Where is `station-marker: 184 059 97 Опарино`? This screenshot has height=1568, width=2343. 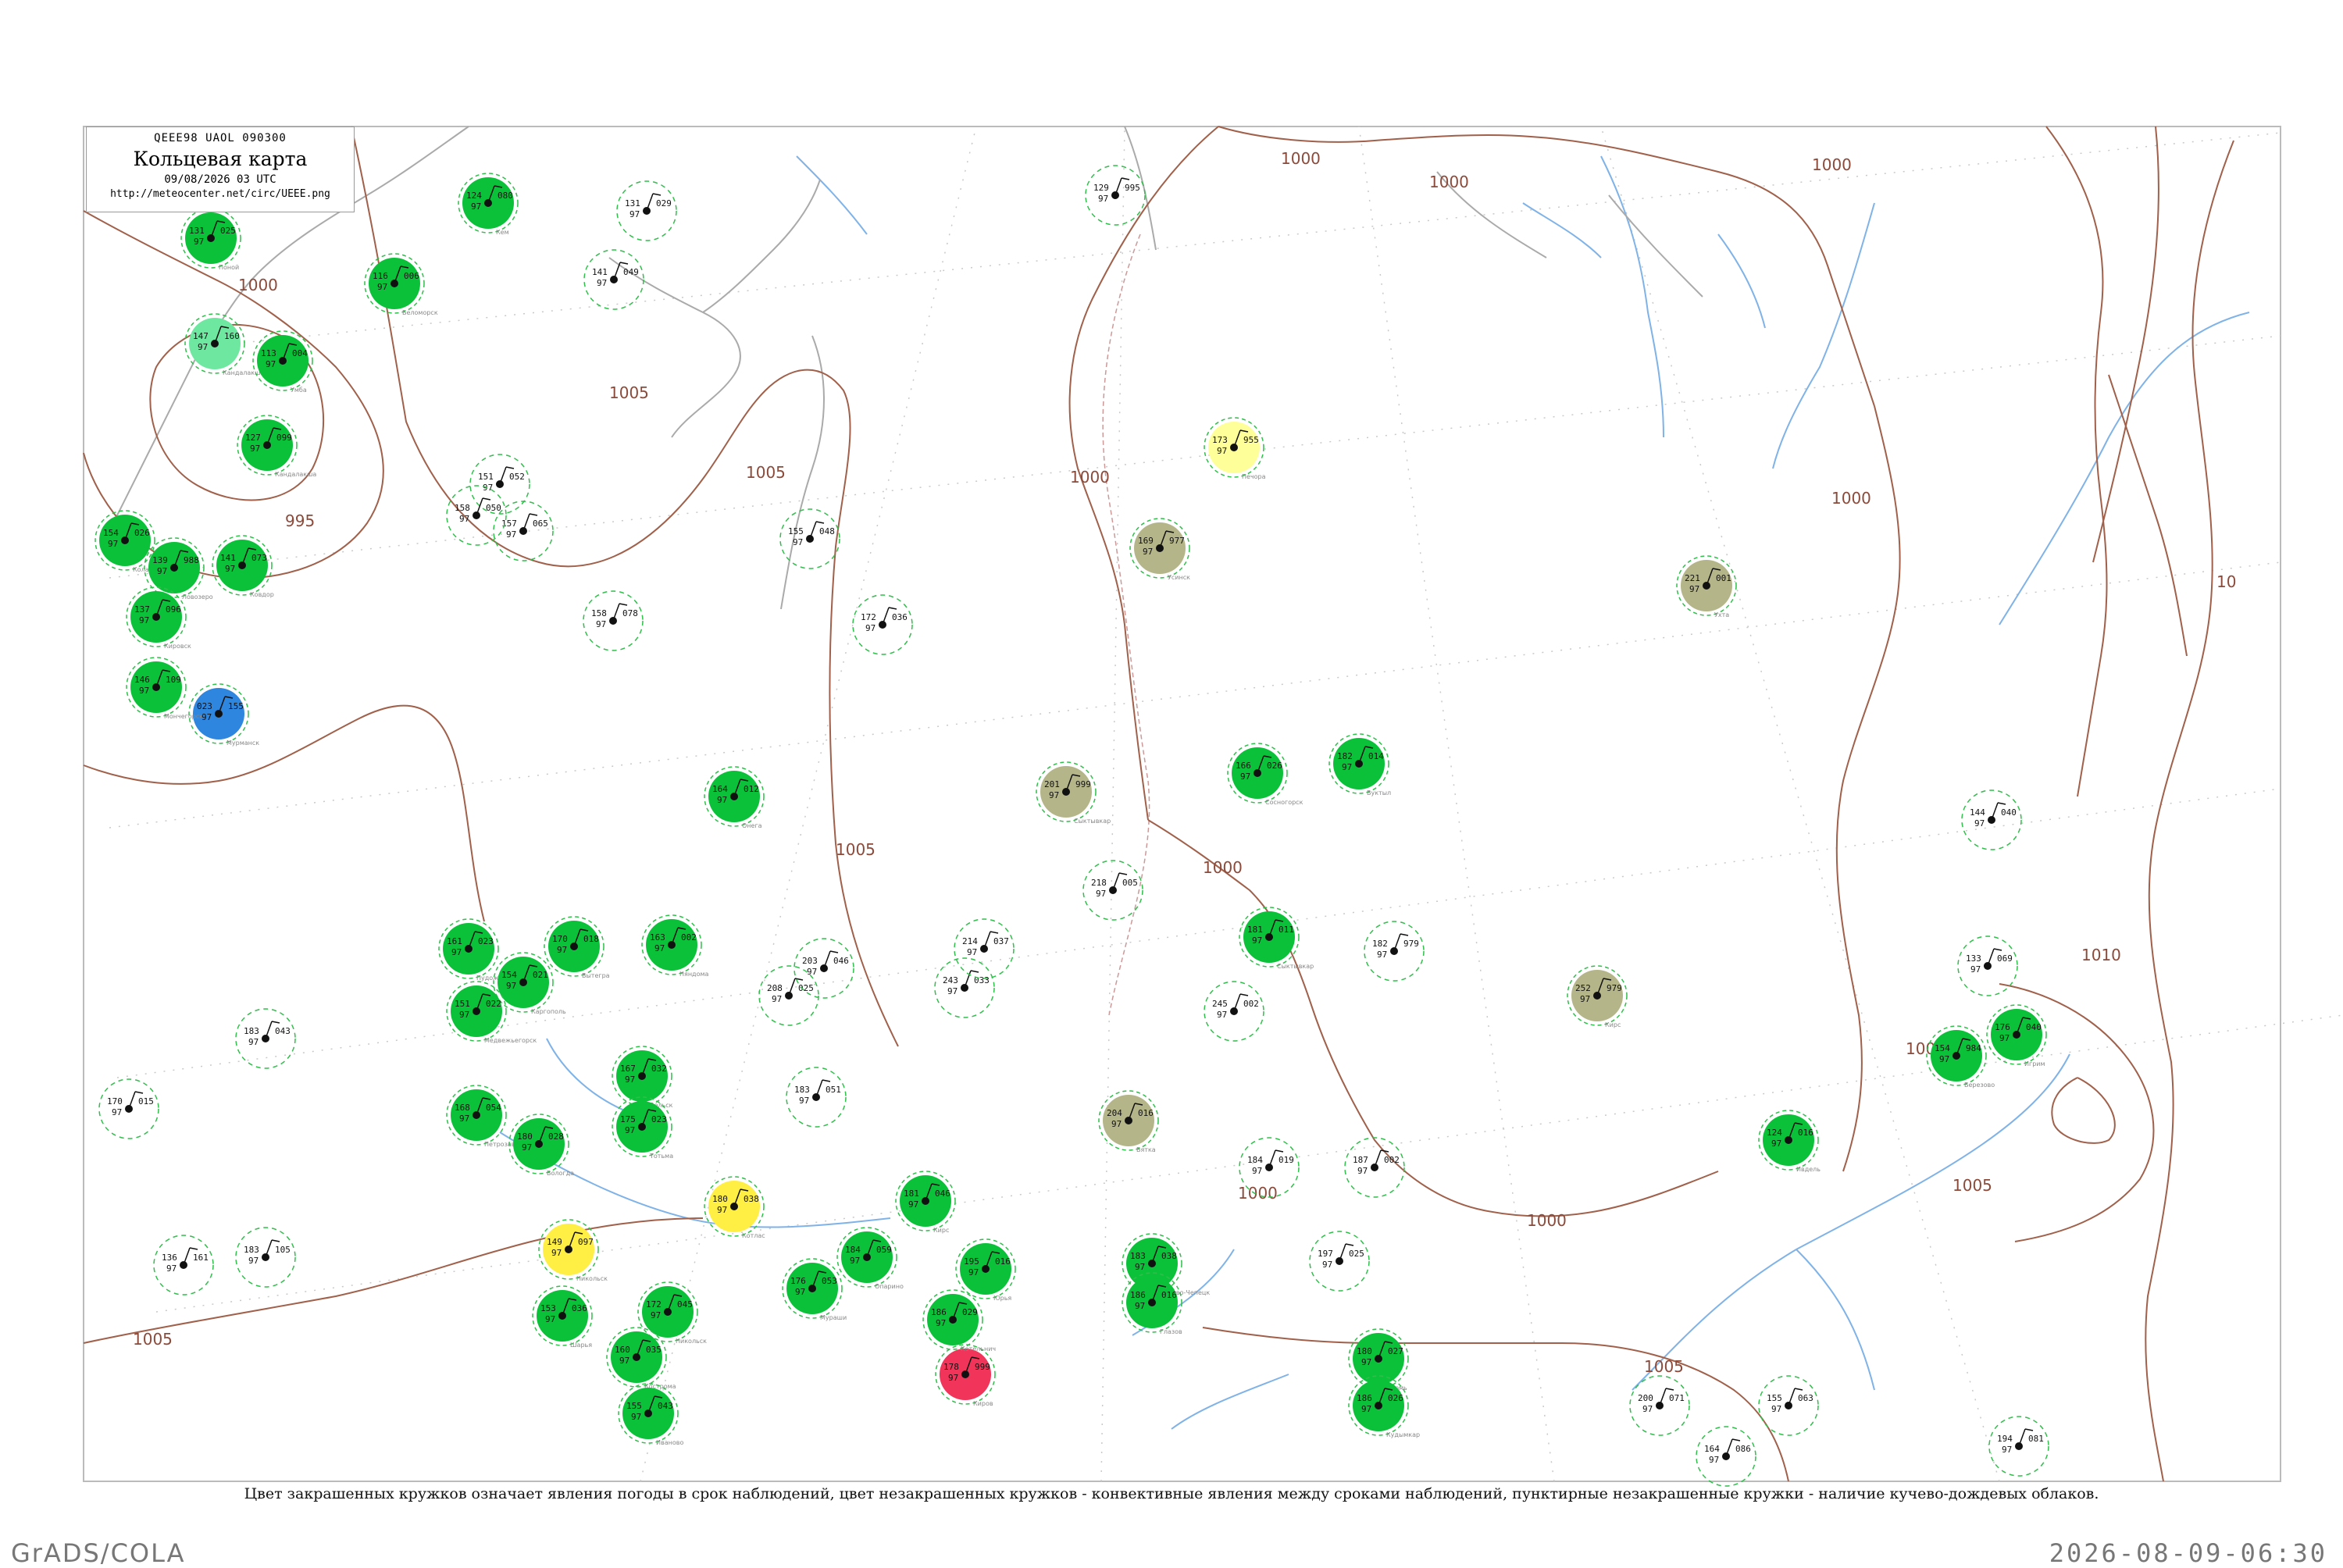
station-marker: 184 059 97 Опарино is located at coordinates (870, 1258).